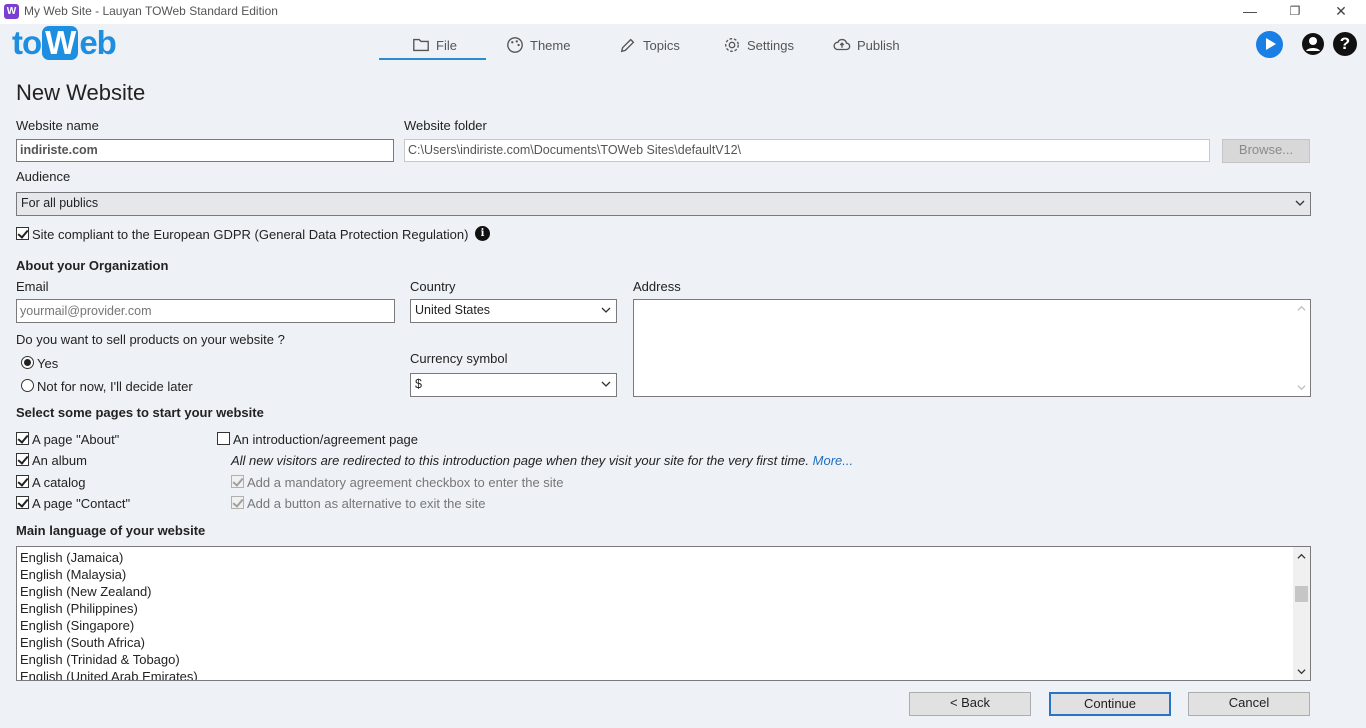 Image resolution: width=1366 pixels, height=728 pixels. What do you see at coordinates (43, 176) in the screenshot?
I see `audience-label: Audience` at bounding box center [43, 176].